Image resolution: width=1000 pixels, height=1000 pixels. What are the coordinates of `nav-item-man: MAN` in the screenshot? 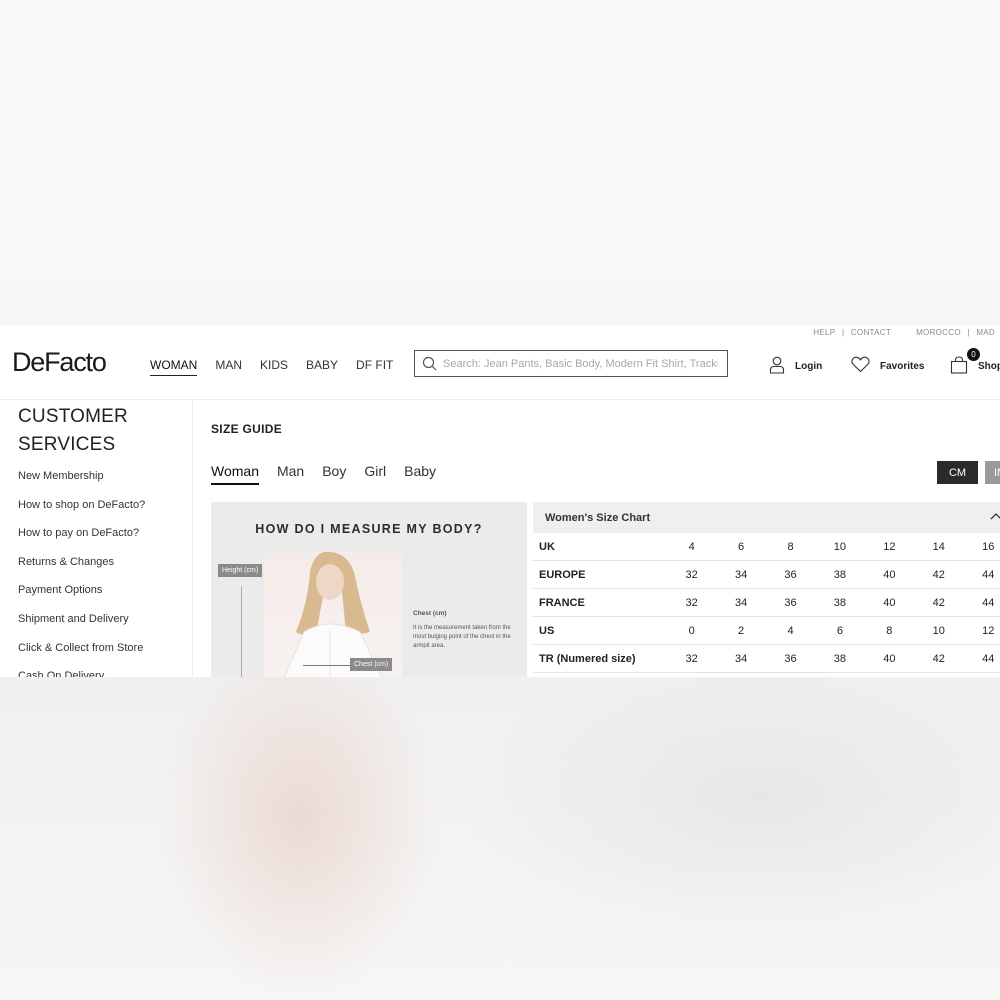 It's located at (228, 367).